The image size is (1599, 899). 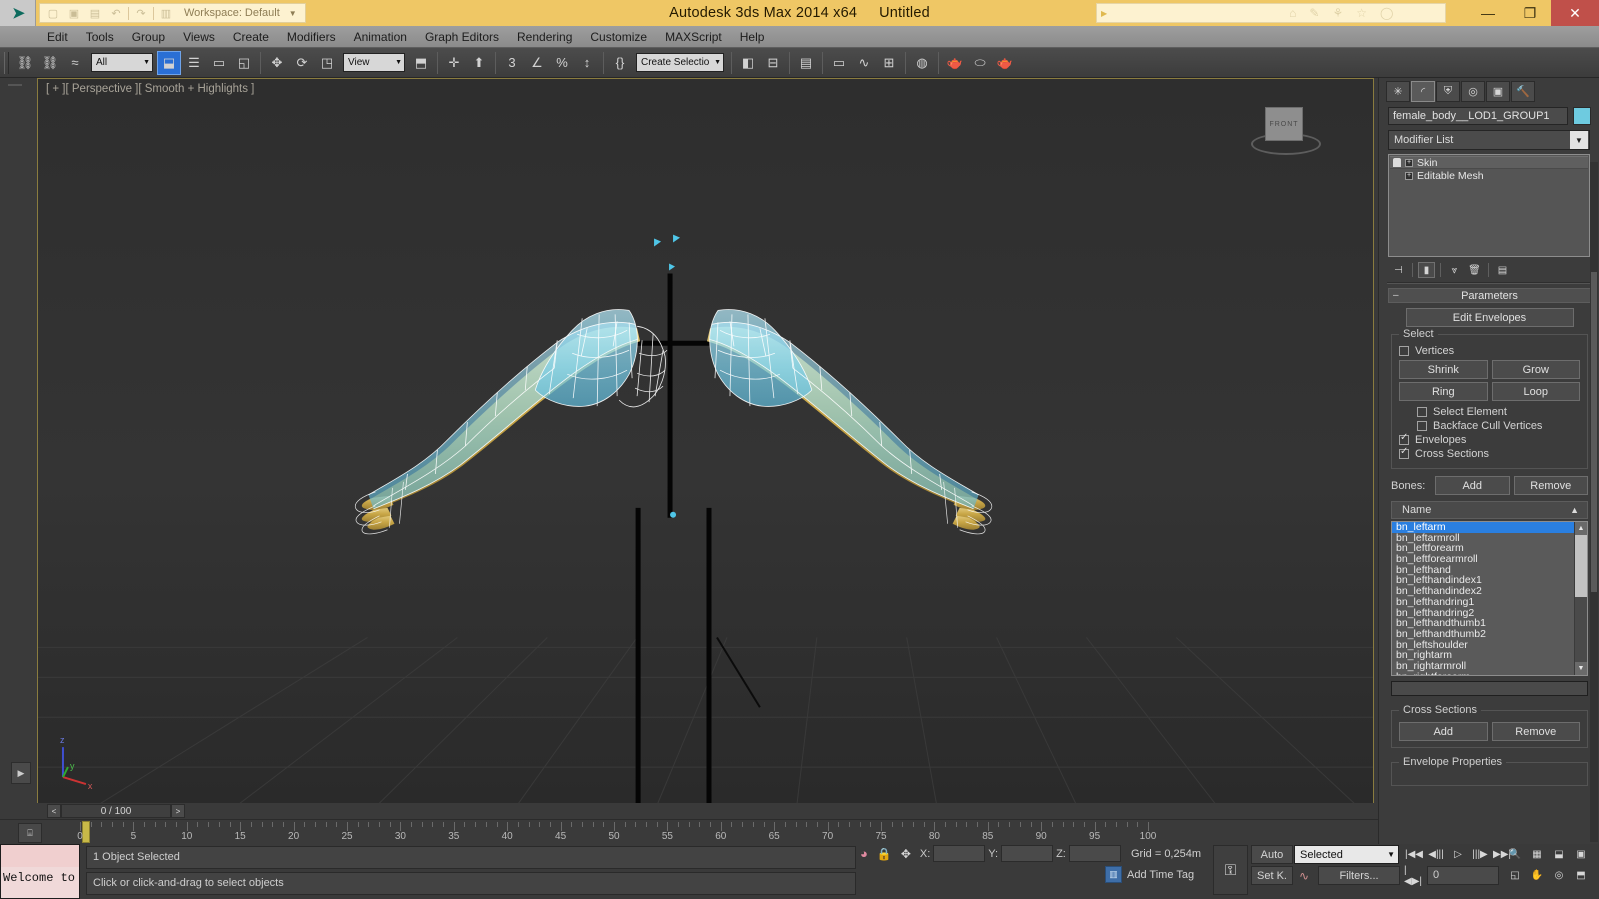 What do you see at coordinates (74, 13) in the screenshot?
I see `open-file-icon: ▣` at bounding box center [74, 13].